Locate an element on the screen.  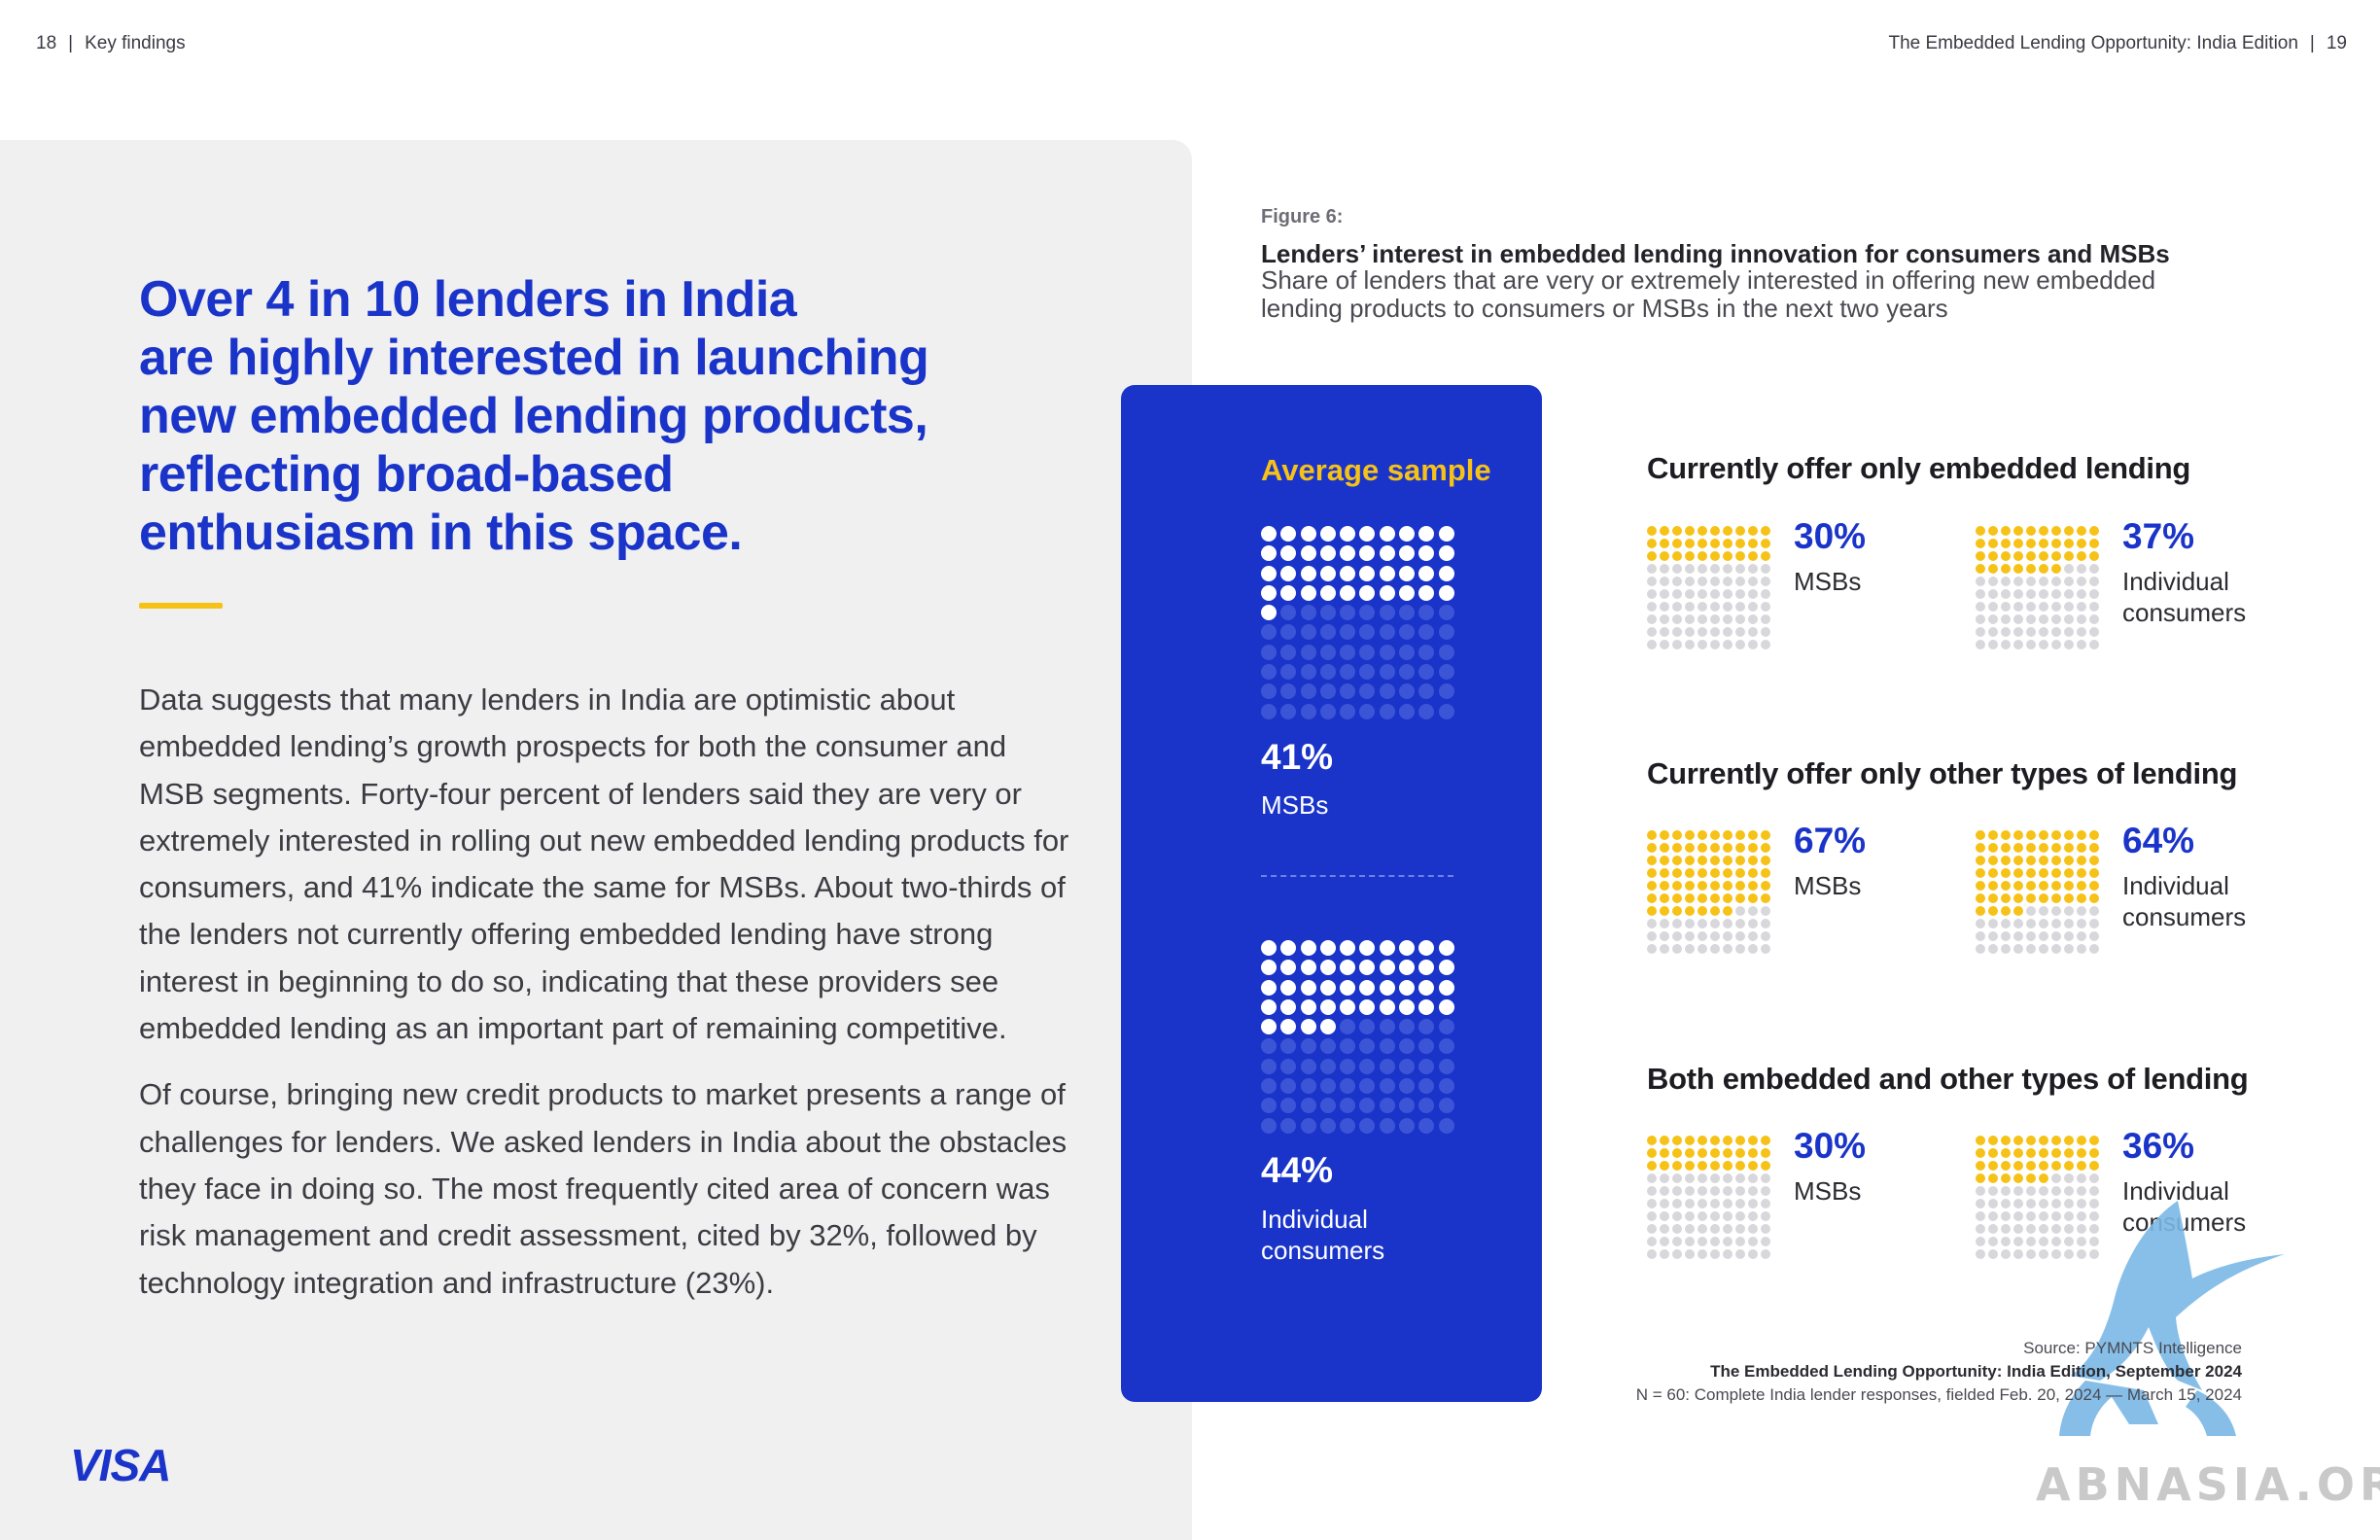
watermark-emblem-icon is located at coordinates (2172, 1318).